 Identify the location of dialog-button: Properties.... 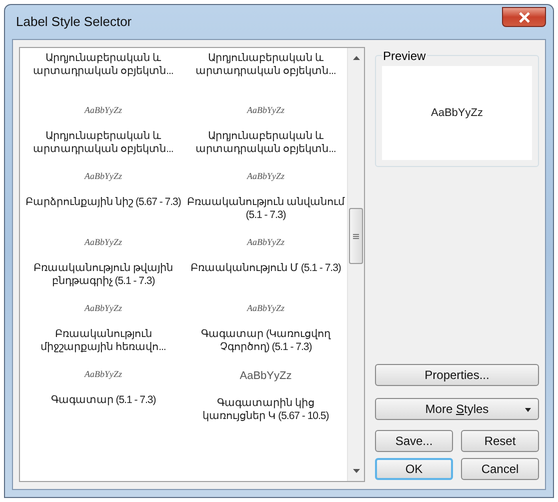
(457, 375).